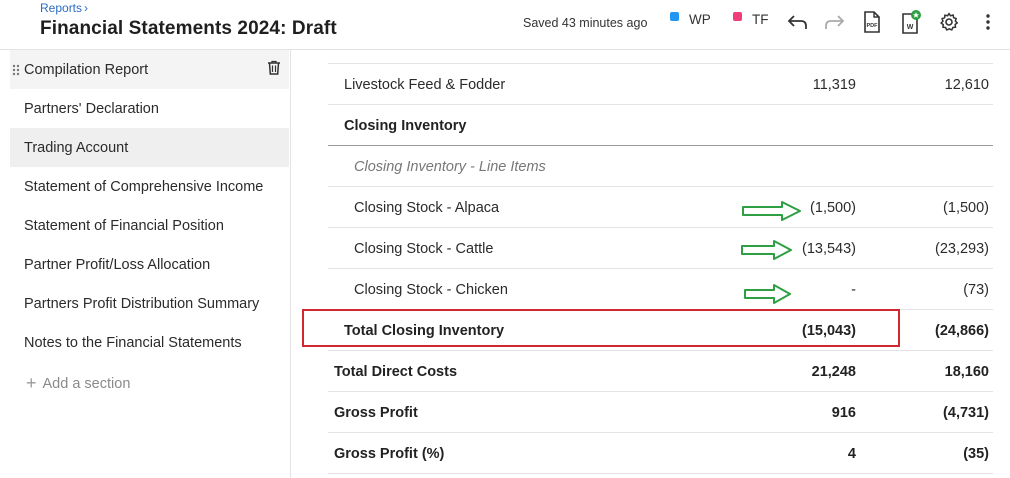 Image resolution: width=1010 pixels, height=478 pixels. I want to click on word-export-icon: W, so click(911, 22).